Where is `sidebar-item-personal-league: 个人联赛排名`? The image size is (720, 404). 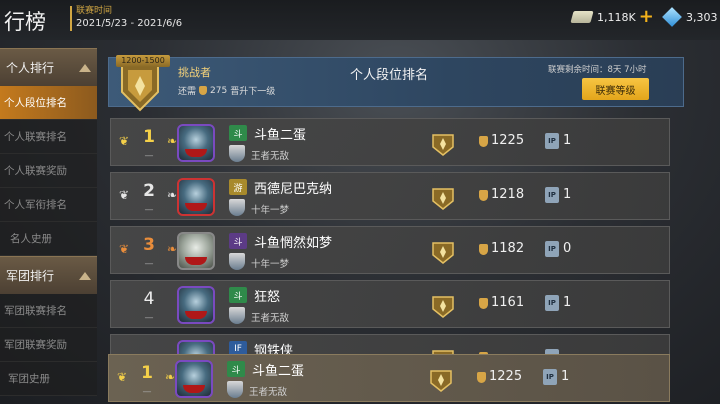
sidebar-item-personal-league: 个人联赛排名 is located at coordinates (48, 137).